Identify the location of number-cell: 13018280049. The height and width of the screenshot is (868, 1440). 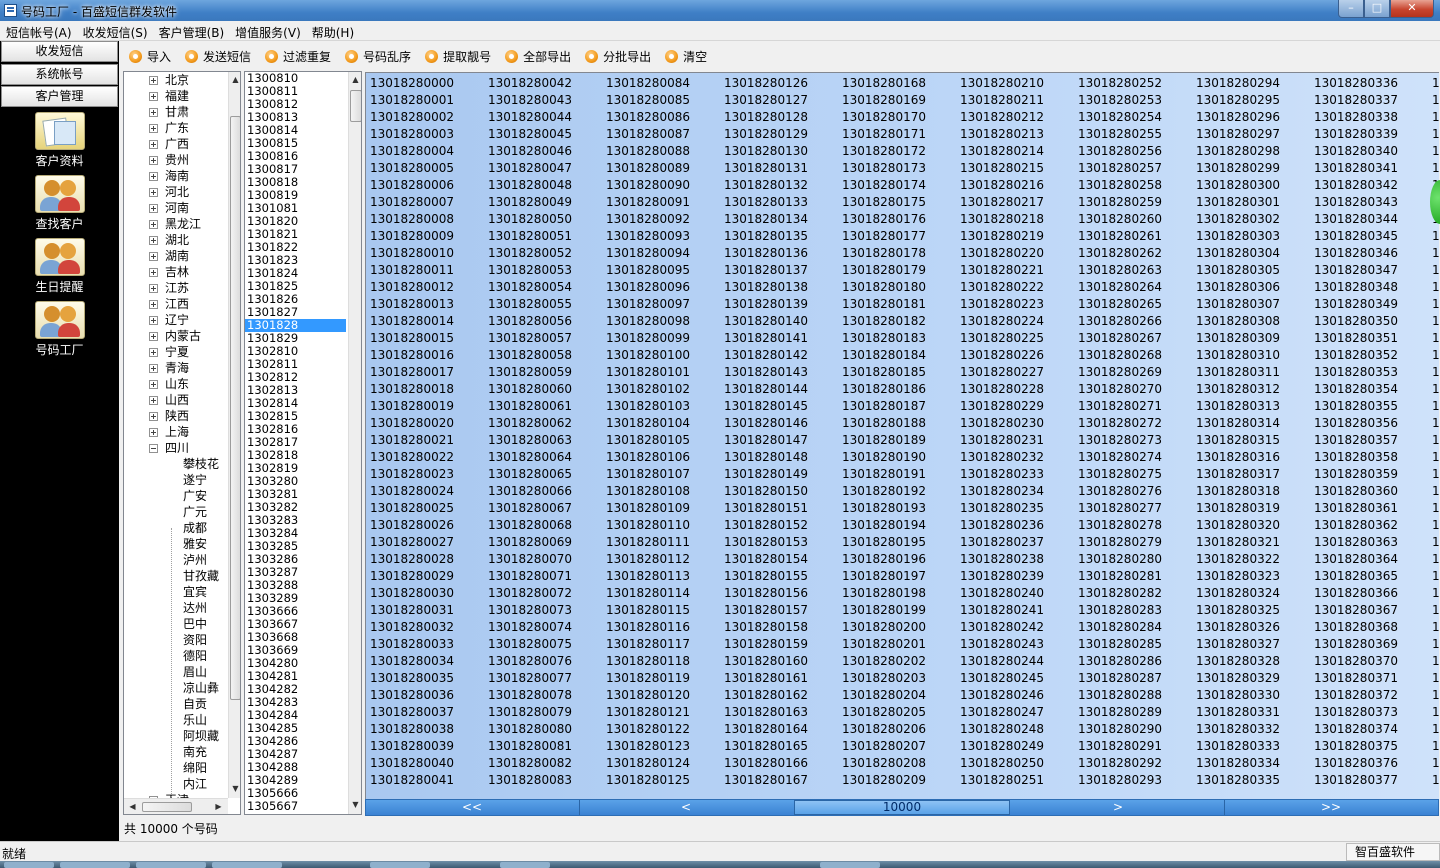
(530, 202).